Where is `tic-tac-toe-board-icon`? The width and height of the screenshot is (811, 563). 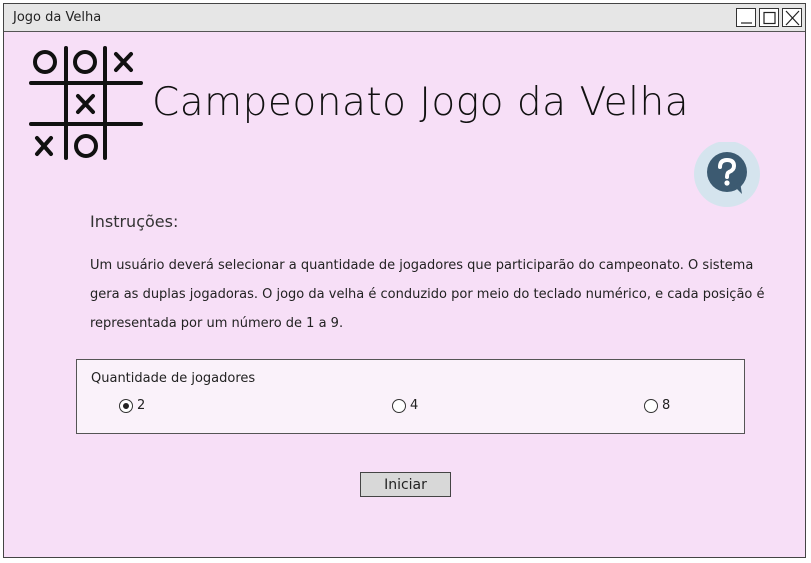 tic-tac-toe-board-icon is located at coordinates (87, 106).